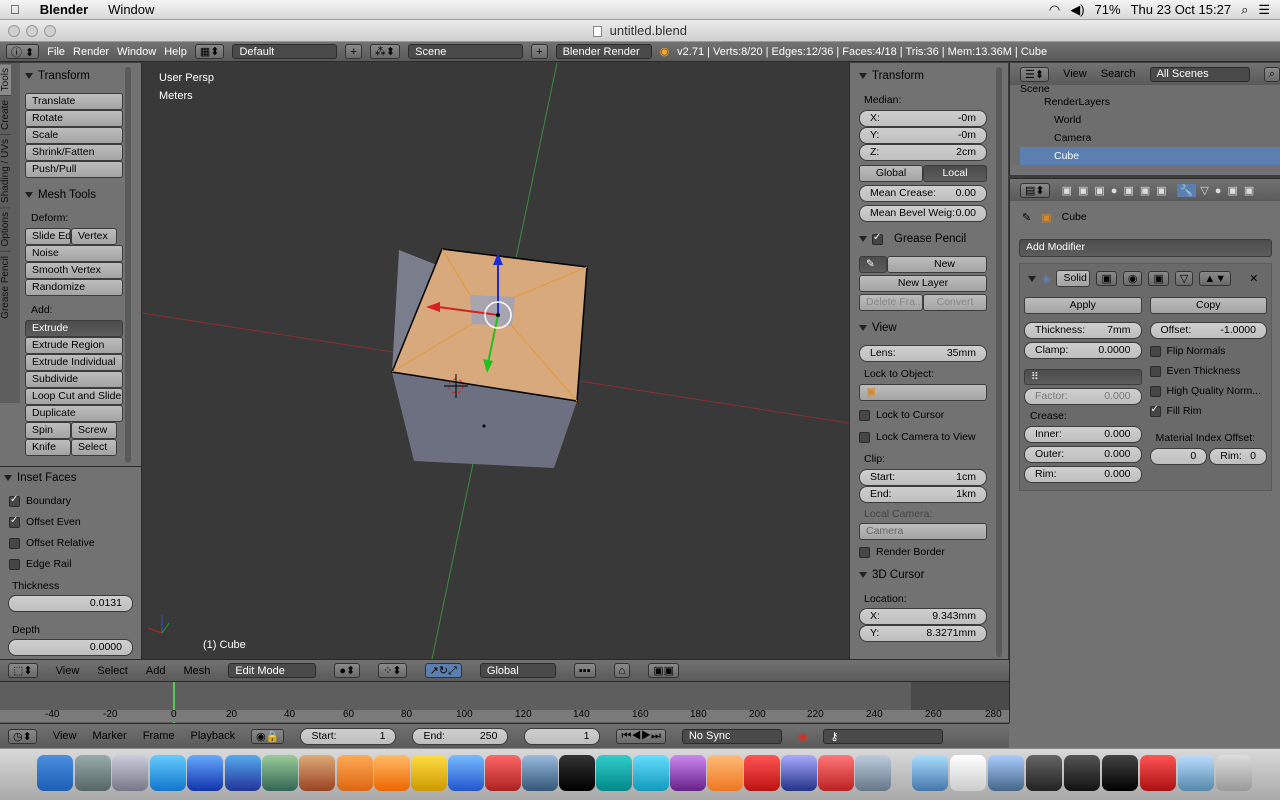 The image size is (1280, 800). I want to click on add-layout-icon: +, so click(353, 51).